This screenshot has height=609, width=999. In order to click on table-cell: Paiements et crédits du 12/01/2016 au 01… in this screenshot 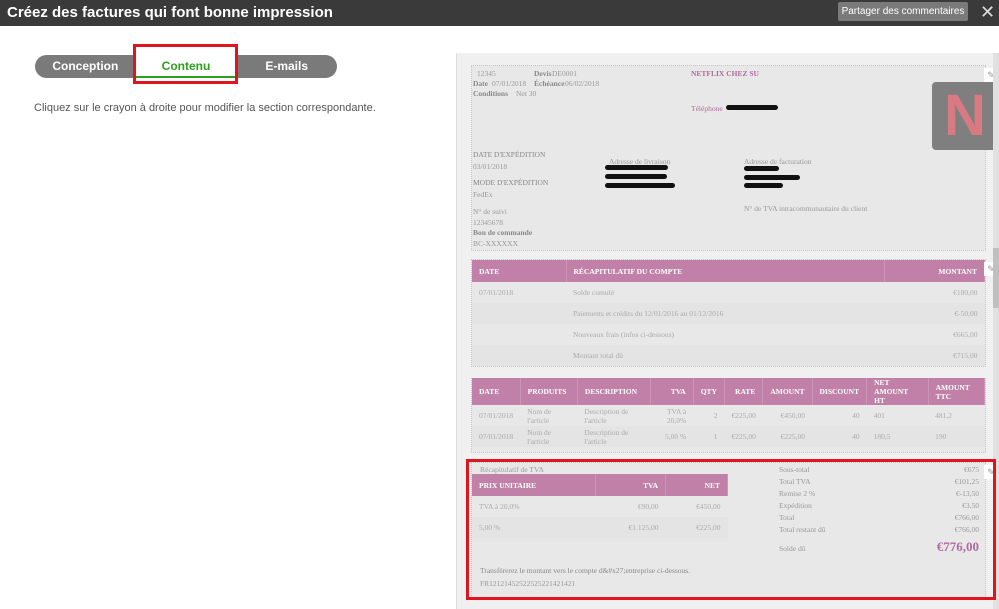, I will do `click(725, 313)`.